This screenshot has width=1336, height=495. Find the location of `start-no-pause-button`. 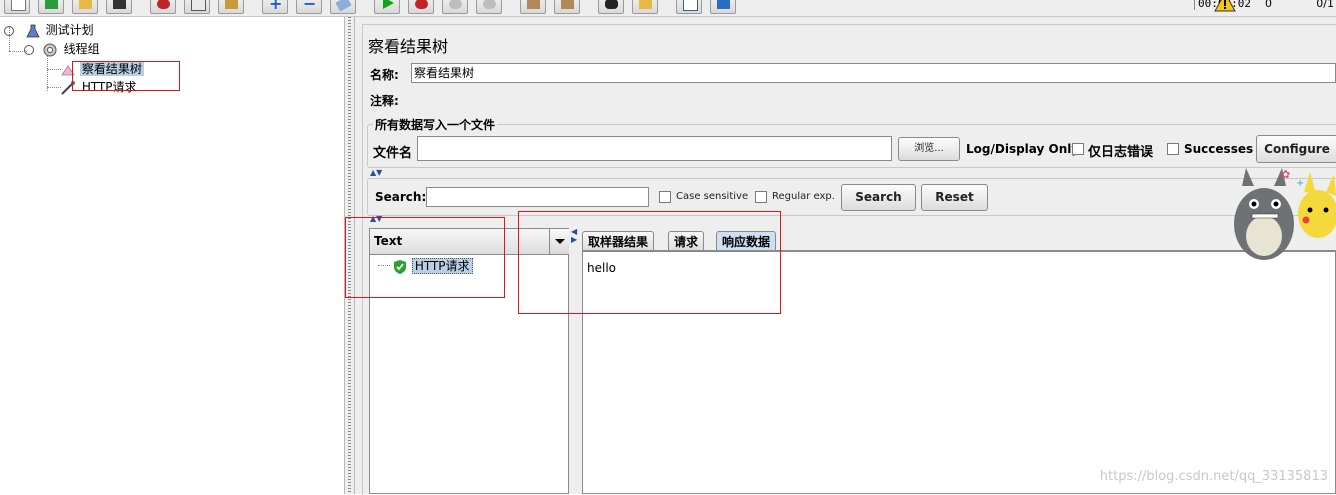

start-no-pause-button is located at coordinates (421, 7).